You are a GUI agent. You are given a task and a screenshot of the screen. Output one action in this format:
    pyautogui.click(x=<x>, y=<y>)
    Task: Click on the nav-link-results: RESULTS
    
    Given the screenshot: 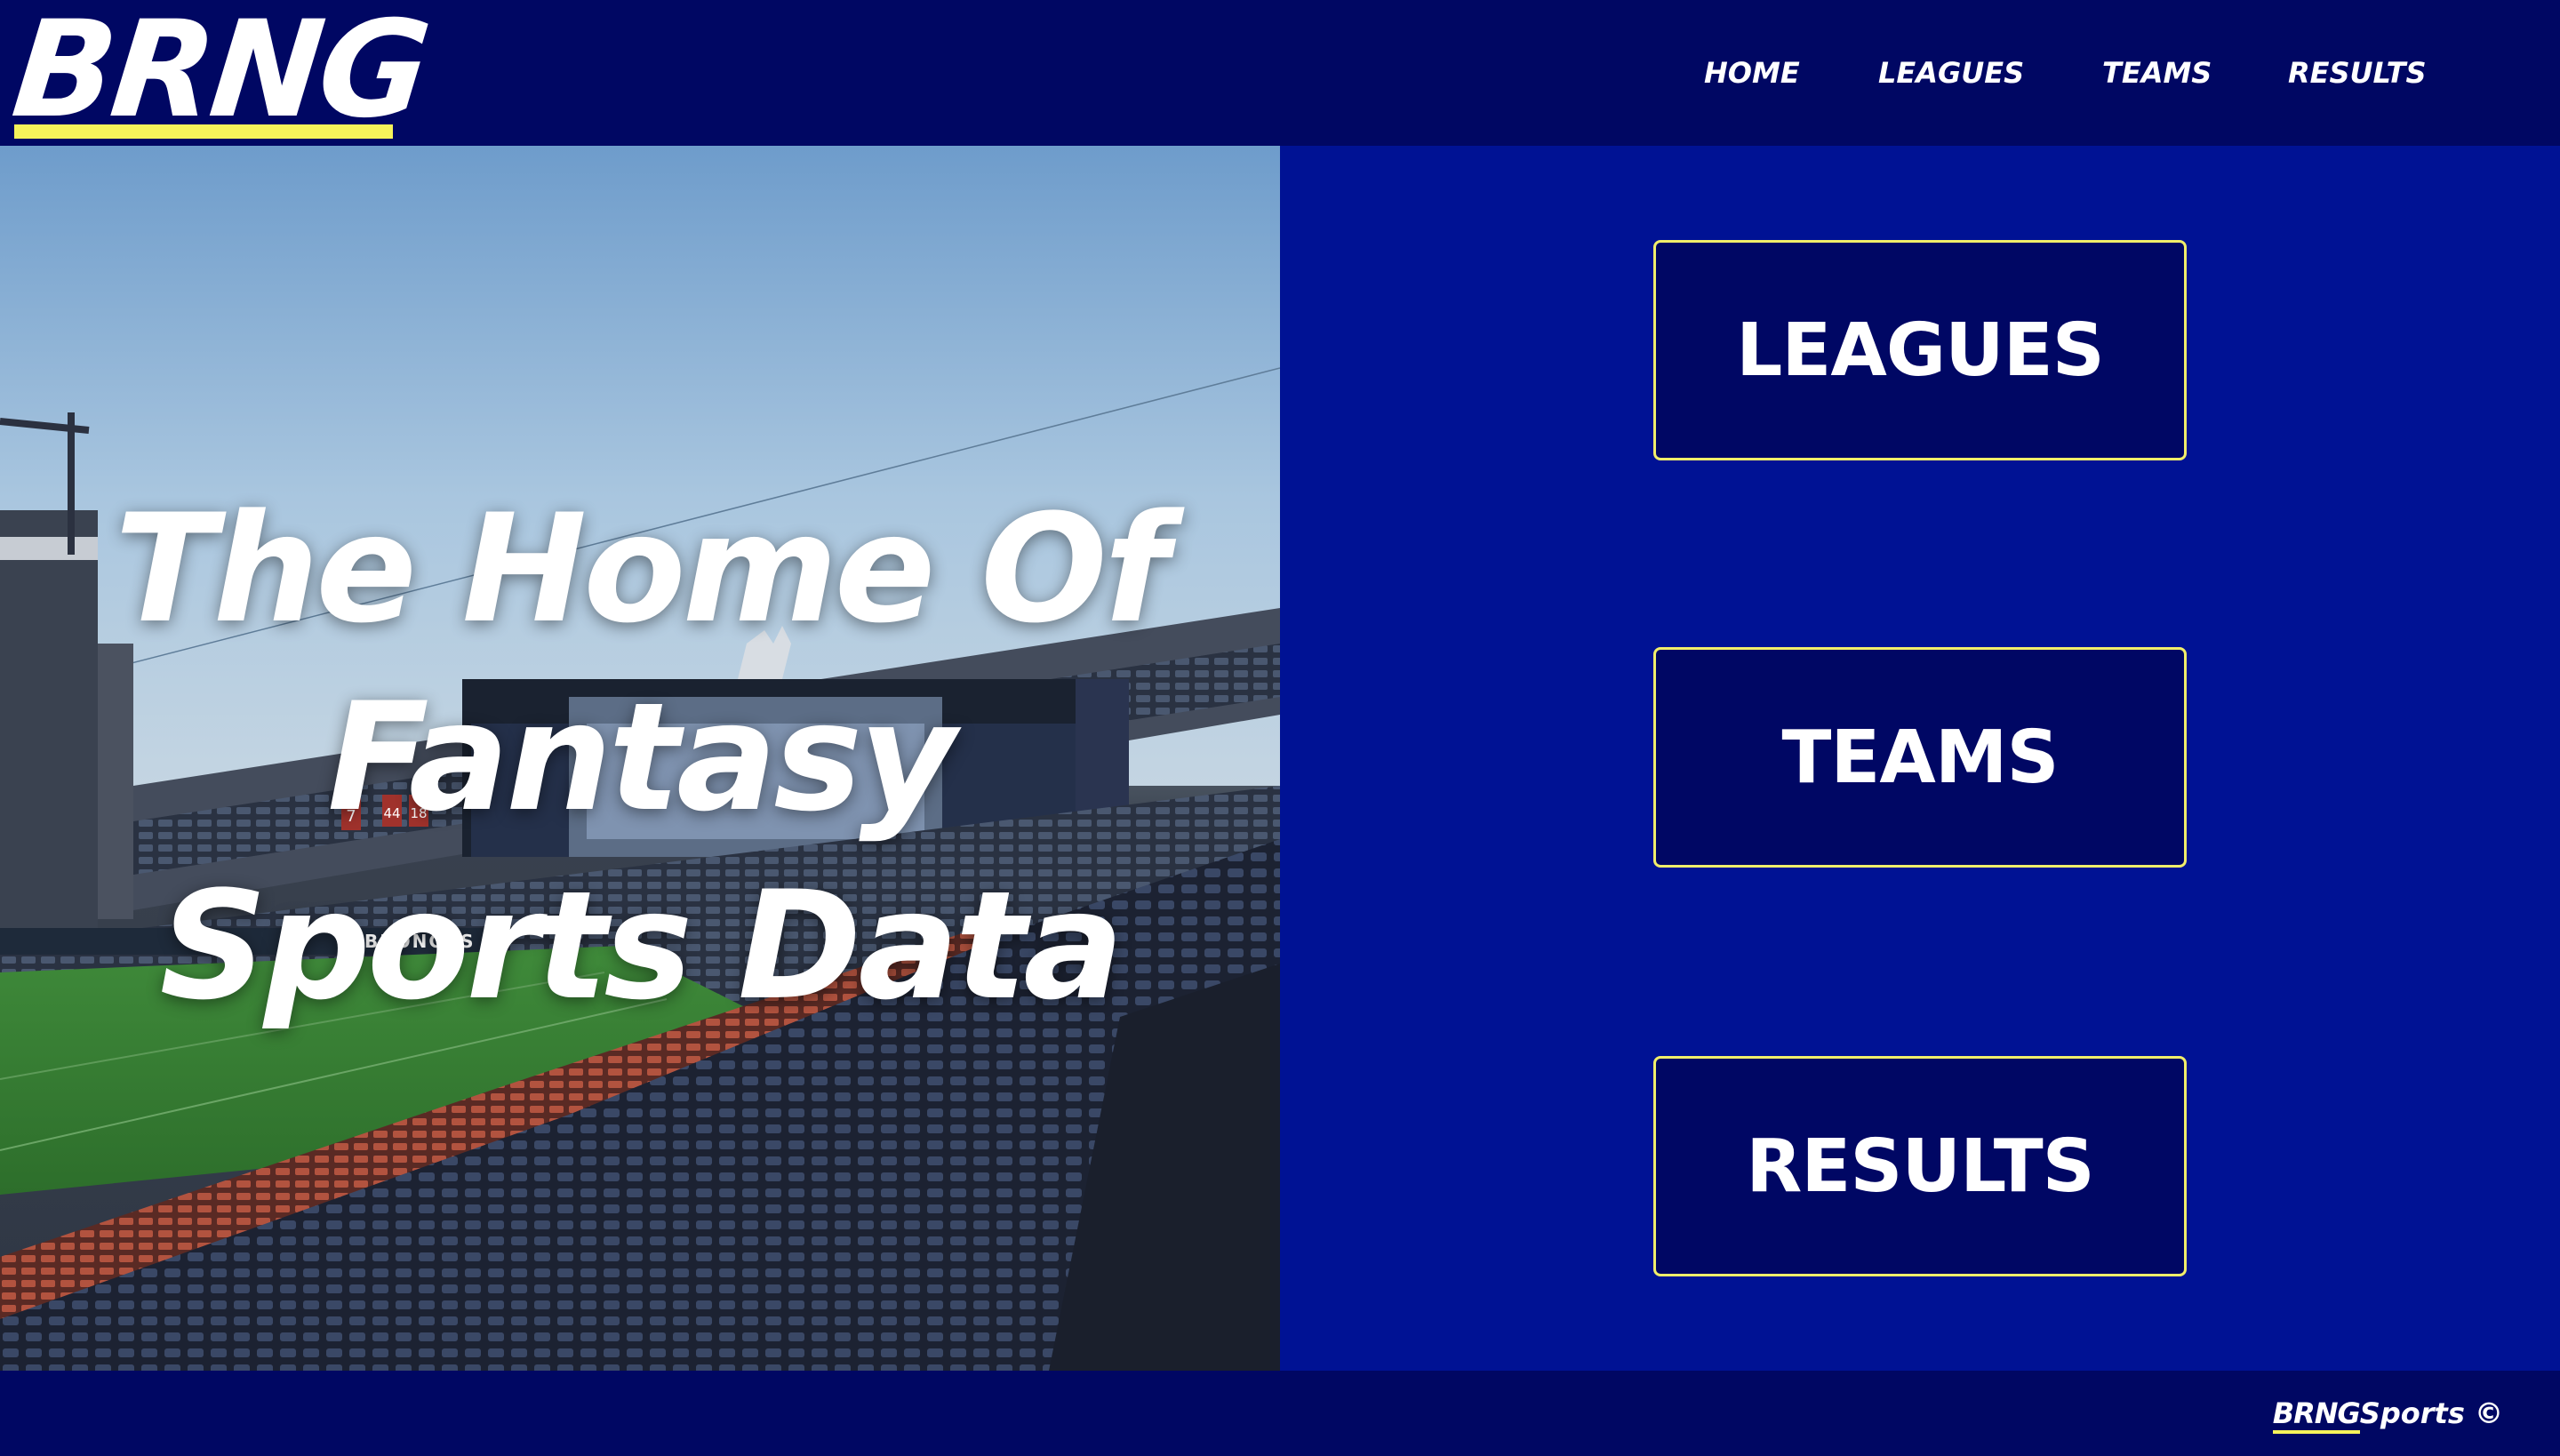 What is the action you would take?
    pyautogui.click(x=2357, y=73)
    